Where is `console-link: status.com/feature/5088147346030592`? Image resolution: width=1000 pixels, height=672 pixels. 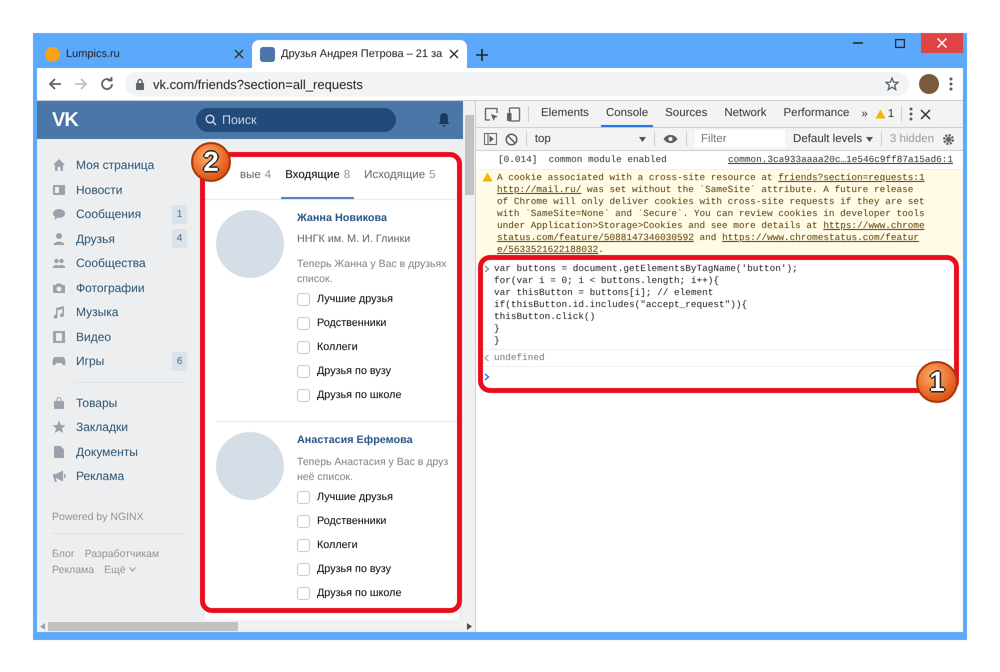
console-link: status.com/feature/5088147346030592 is located at coordinates (595, 237).